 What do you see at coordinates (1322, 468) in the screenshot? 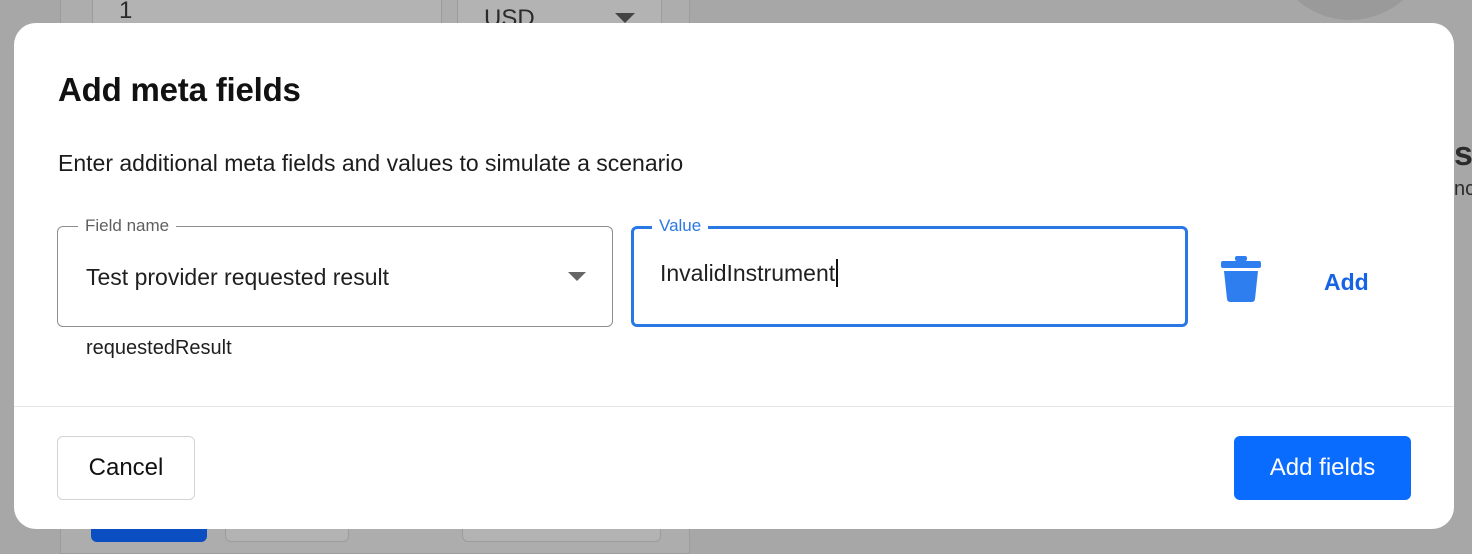
I see `add-fields-button: Add fields` at bounding box center [1322, 468].